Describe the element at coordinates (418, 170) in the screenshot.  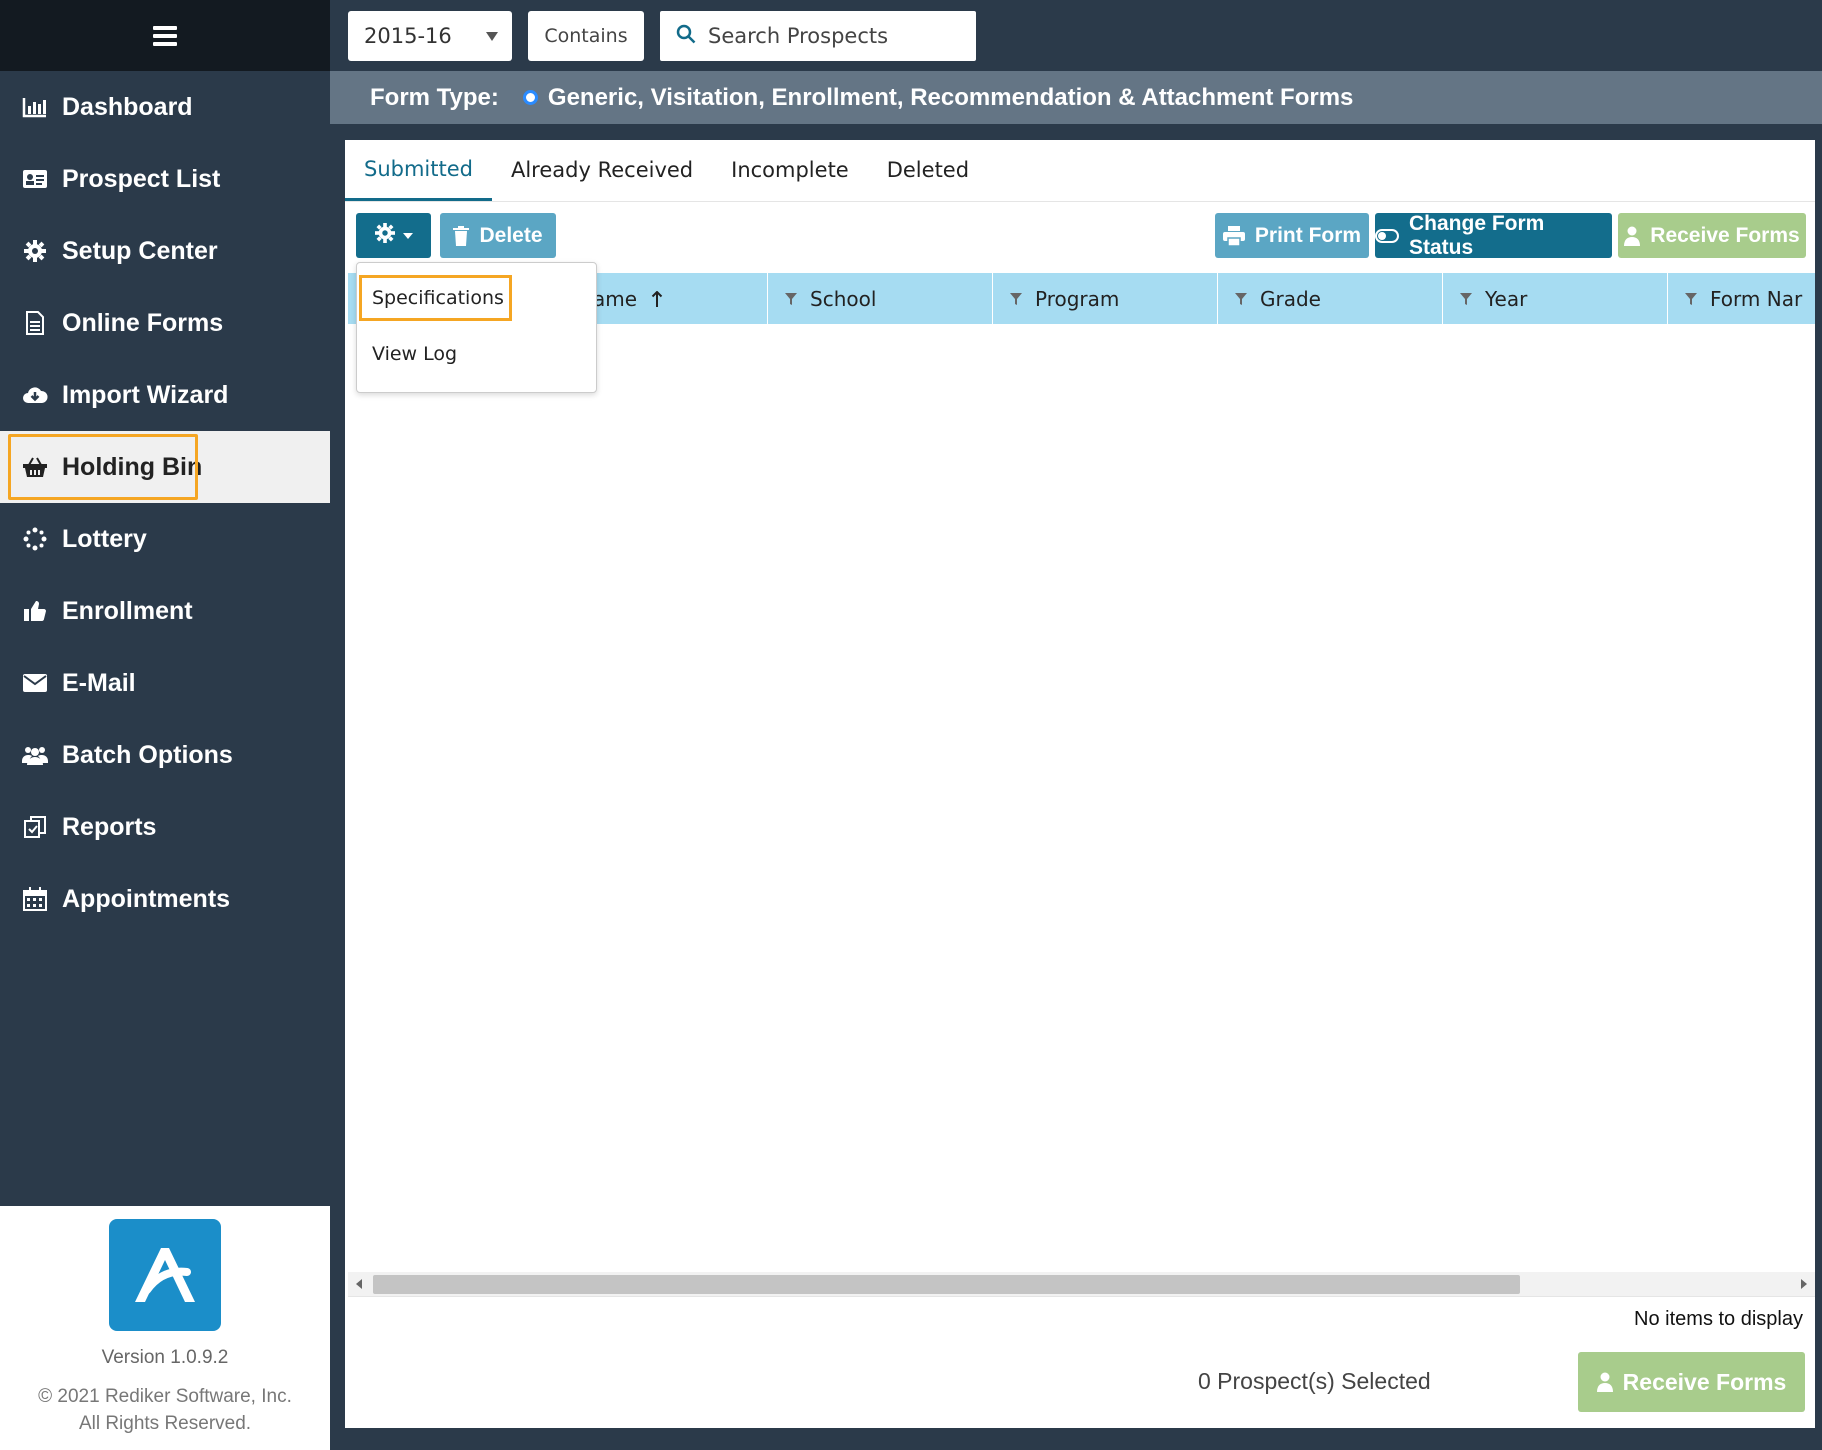
I see `tab-submitted: Submitted` at that location.